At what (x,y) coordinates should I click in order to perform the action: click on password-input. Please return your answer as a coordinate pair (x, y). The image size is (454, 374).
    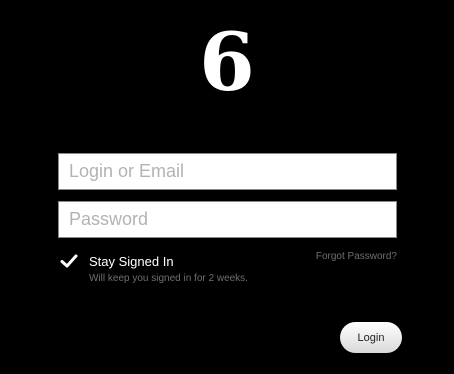
    Looking at the image, I should click on (227, 219).